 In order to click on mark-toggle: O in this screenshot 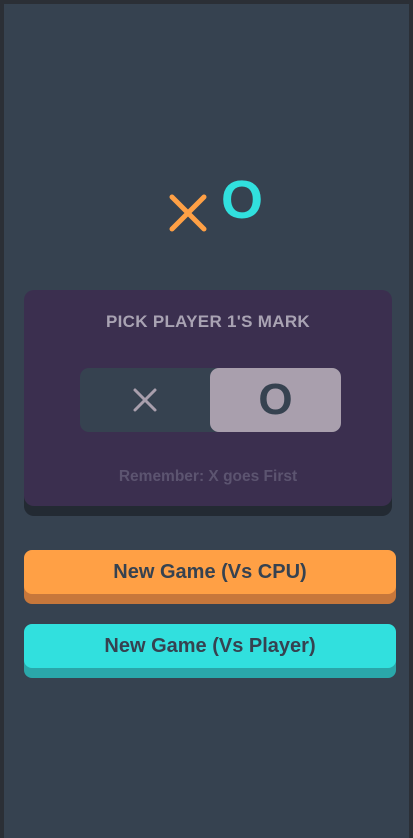, I will do `click(210, 400)`.